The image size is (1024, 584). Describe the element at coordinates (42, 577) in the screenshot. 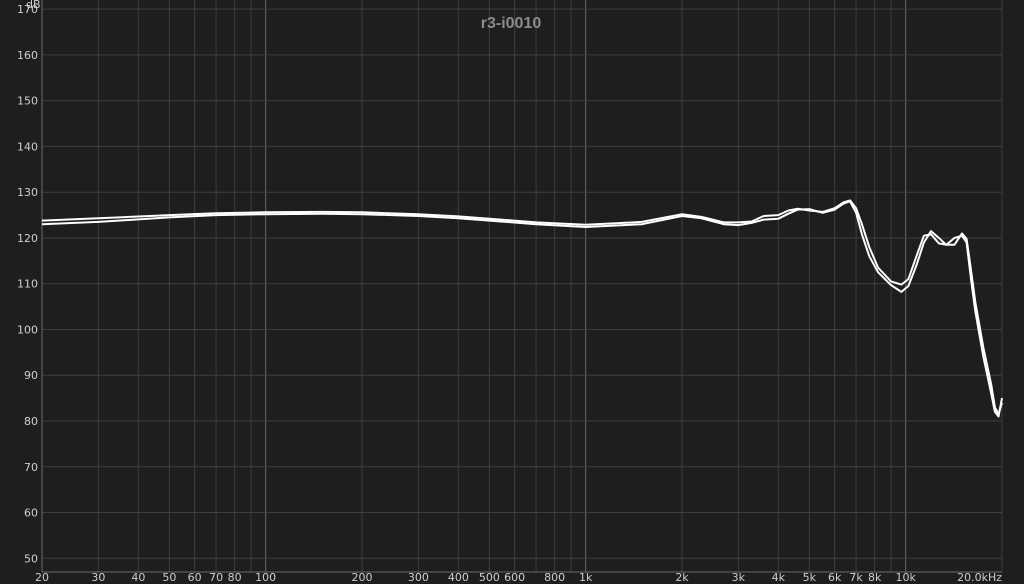

I see `x-tick-label: 20` at that location.